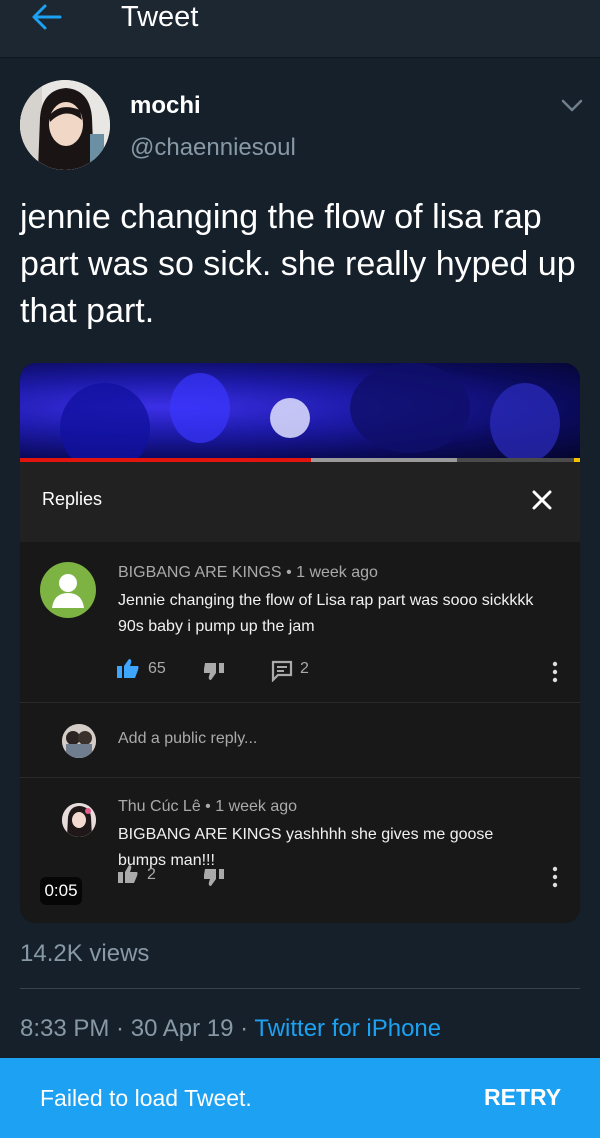 Image resolution: width=600 pixels, height=1138 pixels. What do you see at coordinates (213, 148) in the screenshot?
I see `user-handle: @chaenniesoul` at bounding box center [213, 148].